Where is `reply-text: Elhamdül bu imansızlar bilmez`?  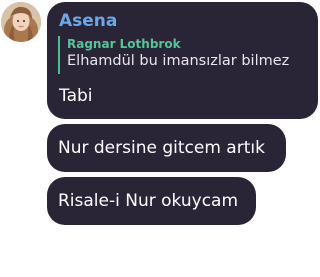 reply-text: Elhamdül bu imansızlar bilmez is located at coordinates (178, 61).